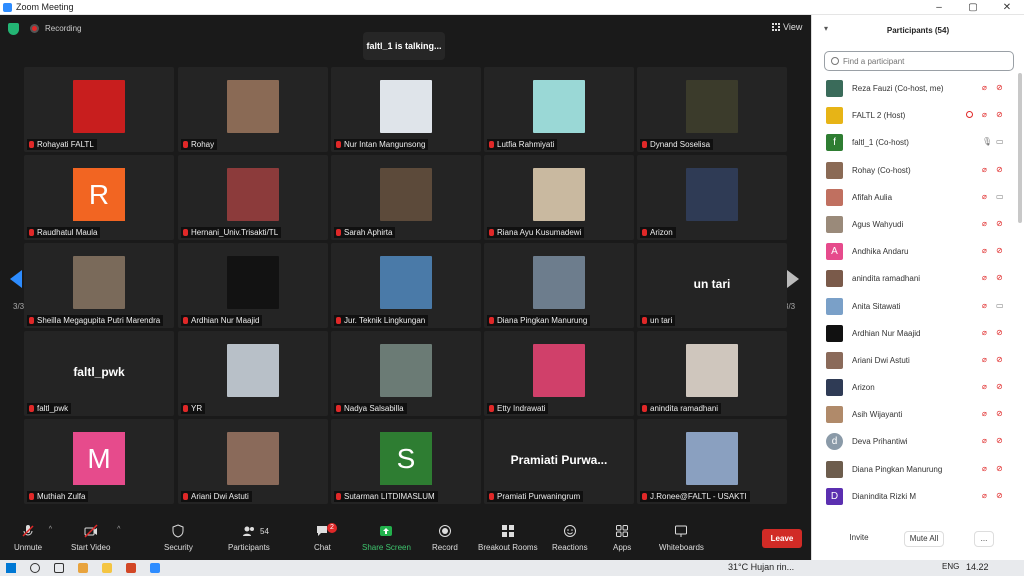 The height and width of the screenshot is (576, 1024). Describe the element at coordinates (253, 109) in the screenshot. I see `video-tile: Rohay` at that location.